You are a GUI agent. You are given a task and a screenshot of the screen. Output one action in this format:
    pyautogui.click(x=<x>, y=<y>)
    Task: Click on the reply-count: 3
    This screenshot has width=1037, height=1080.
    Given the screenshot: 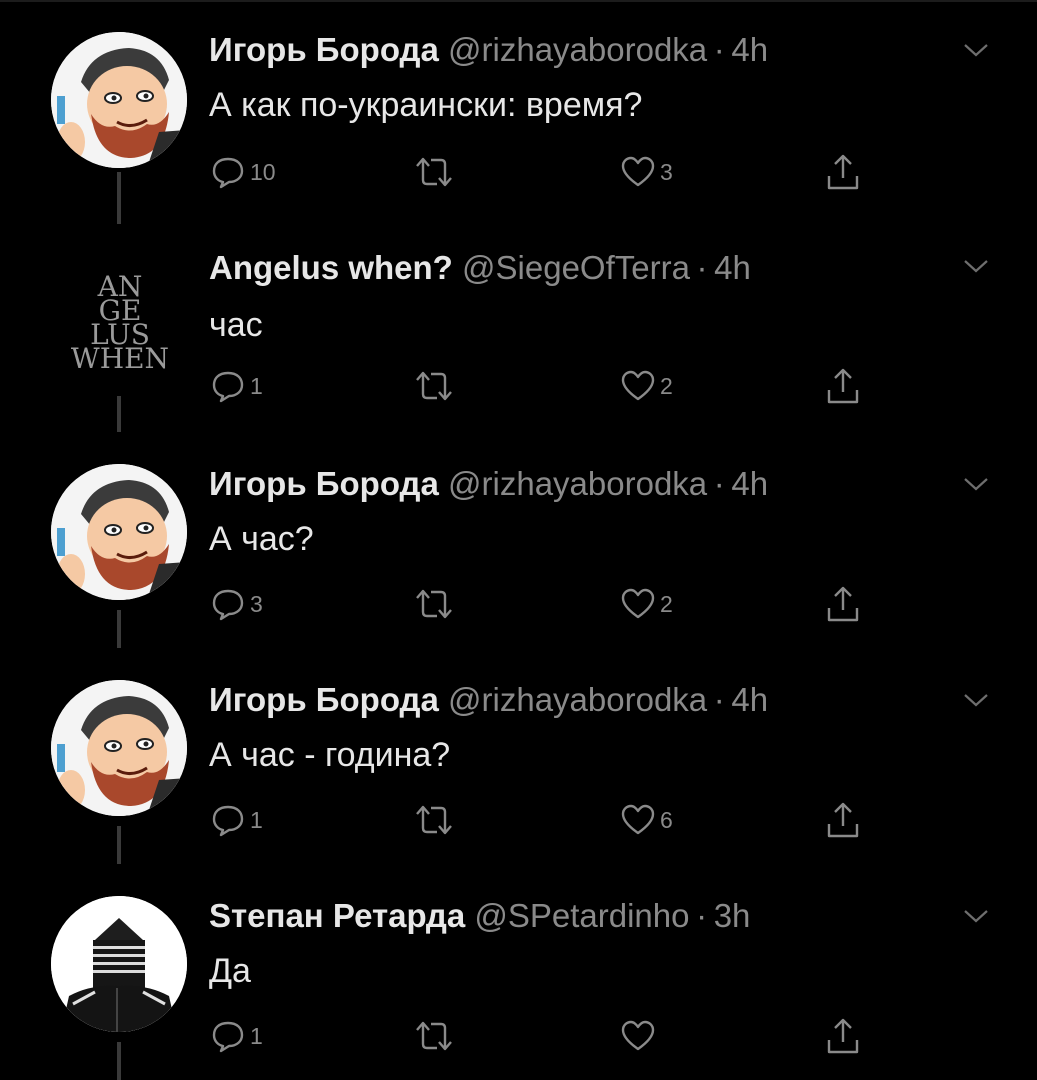 What is the action you would take?
    pyautogui.click(x=256, y=604)
    